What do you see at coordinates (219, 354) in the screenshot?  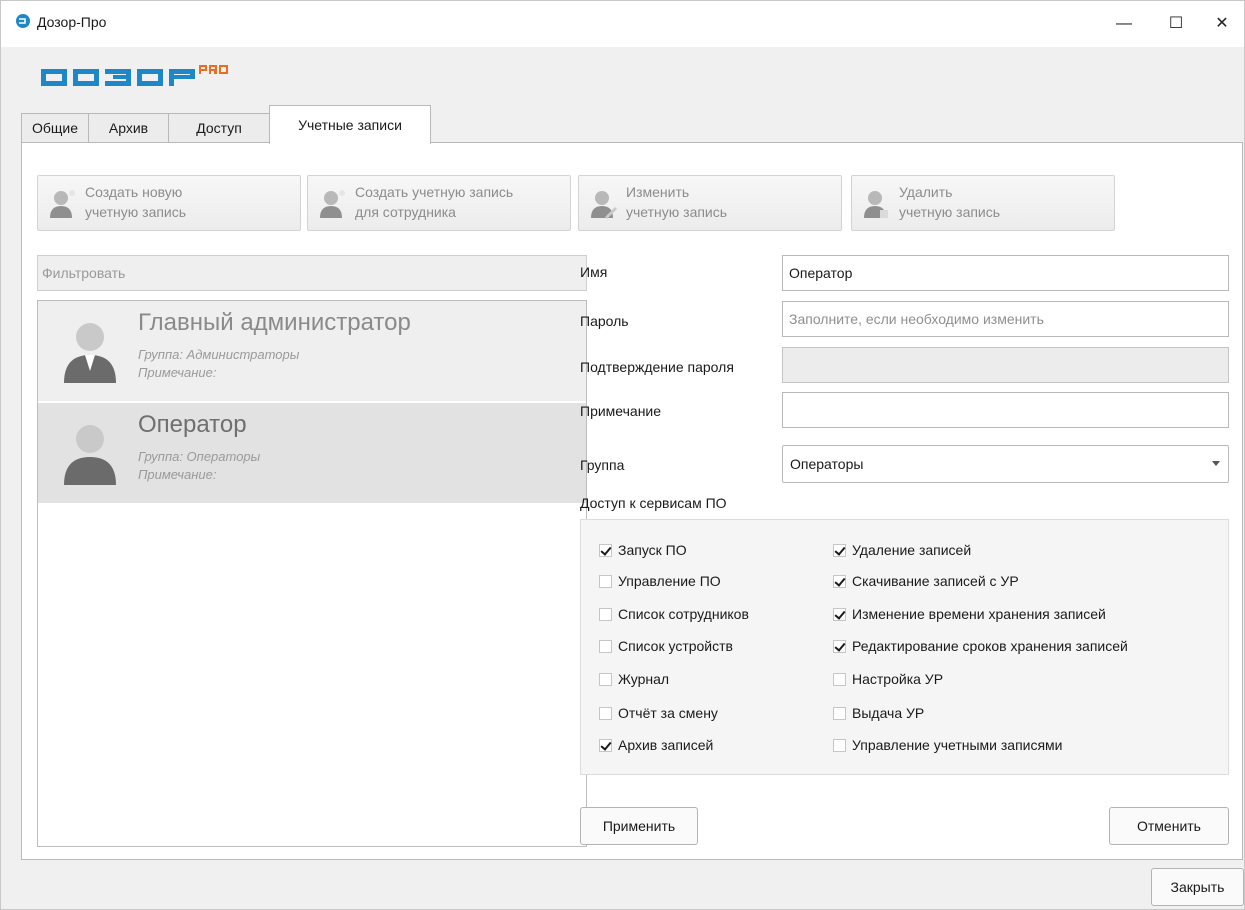 I see `user-group: Группа: Администраторы` at bounding box center [219, 354].